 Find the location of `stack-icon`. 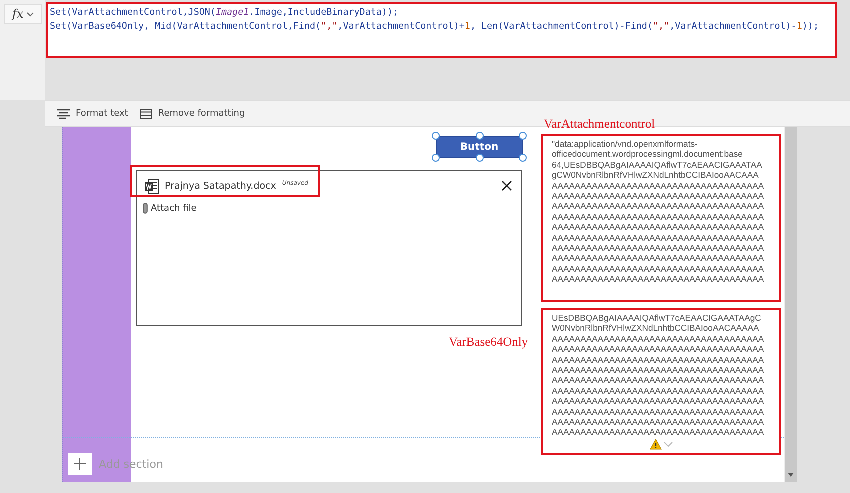

stack-icon is located at coordinates (146, 113).